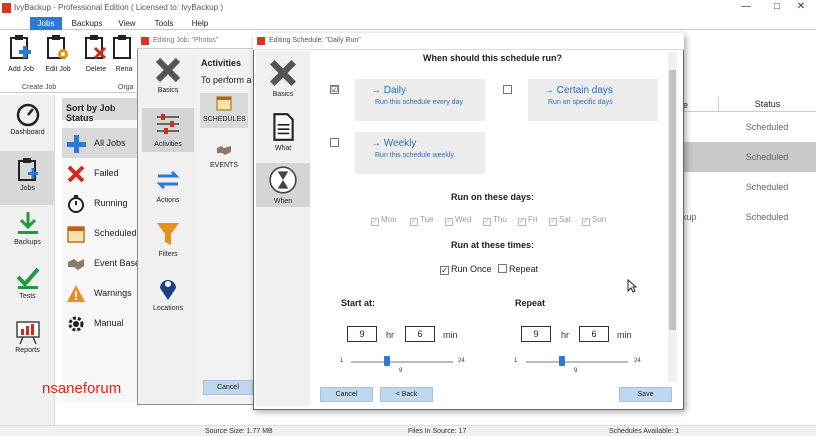 This screenshot has height=436, width=816. Describe the element at coordinates (168, 130) in the screenshot. I see `edit-job-activities: Activities` at that location.